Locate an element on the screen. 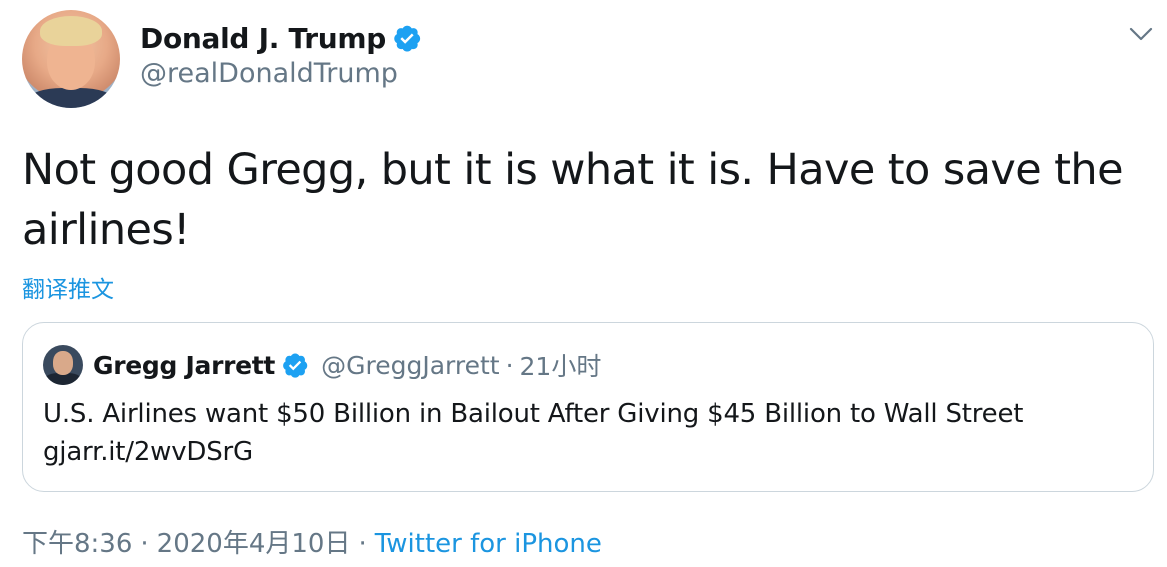 This screenshot has height=567, width=1167. chevron-down-icon is located at coordinates (1141, 34).